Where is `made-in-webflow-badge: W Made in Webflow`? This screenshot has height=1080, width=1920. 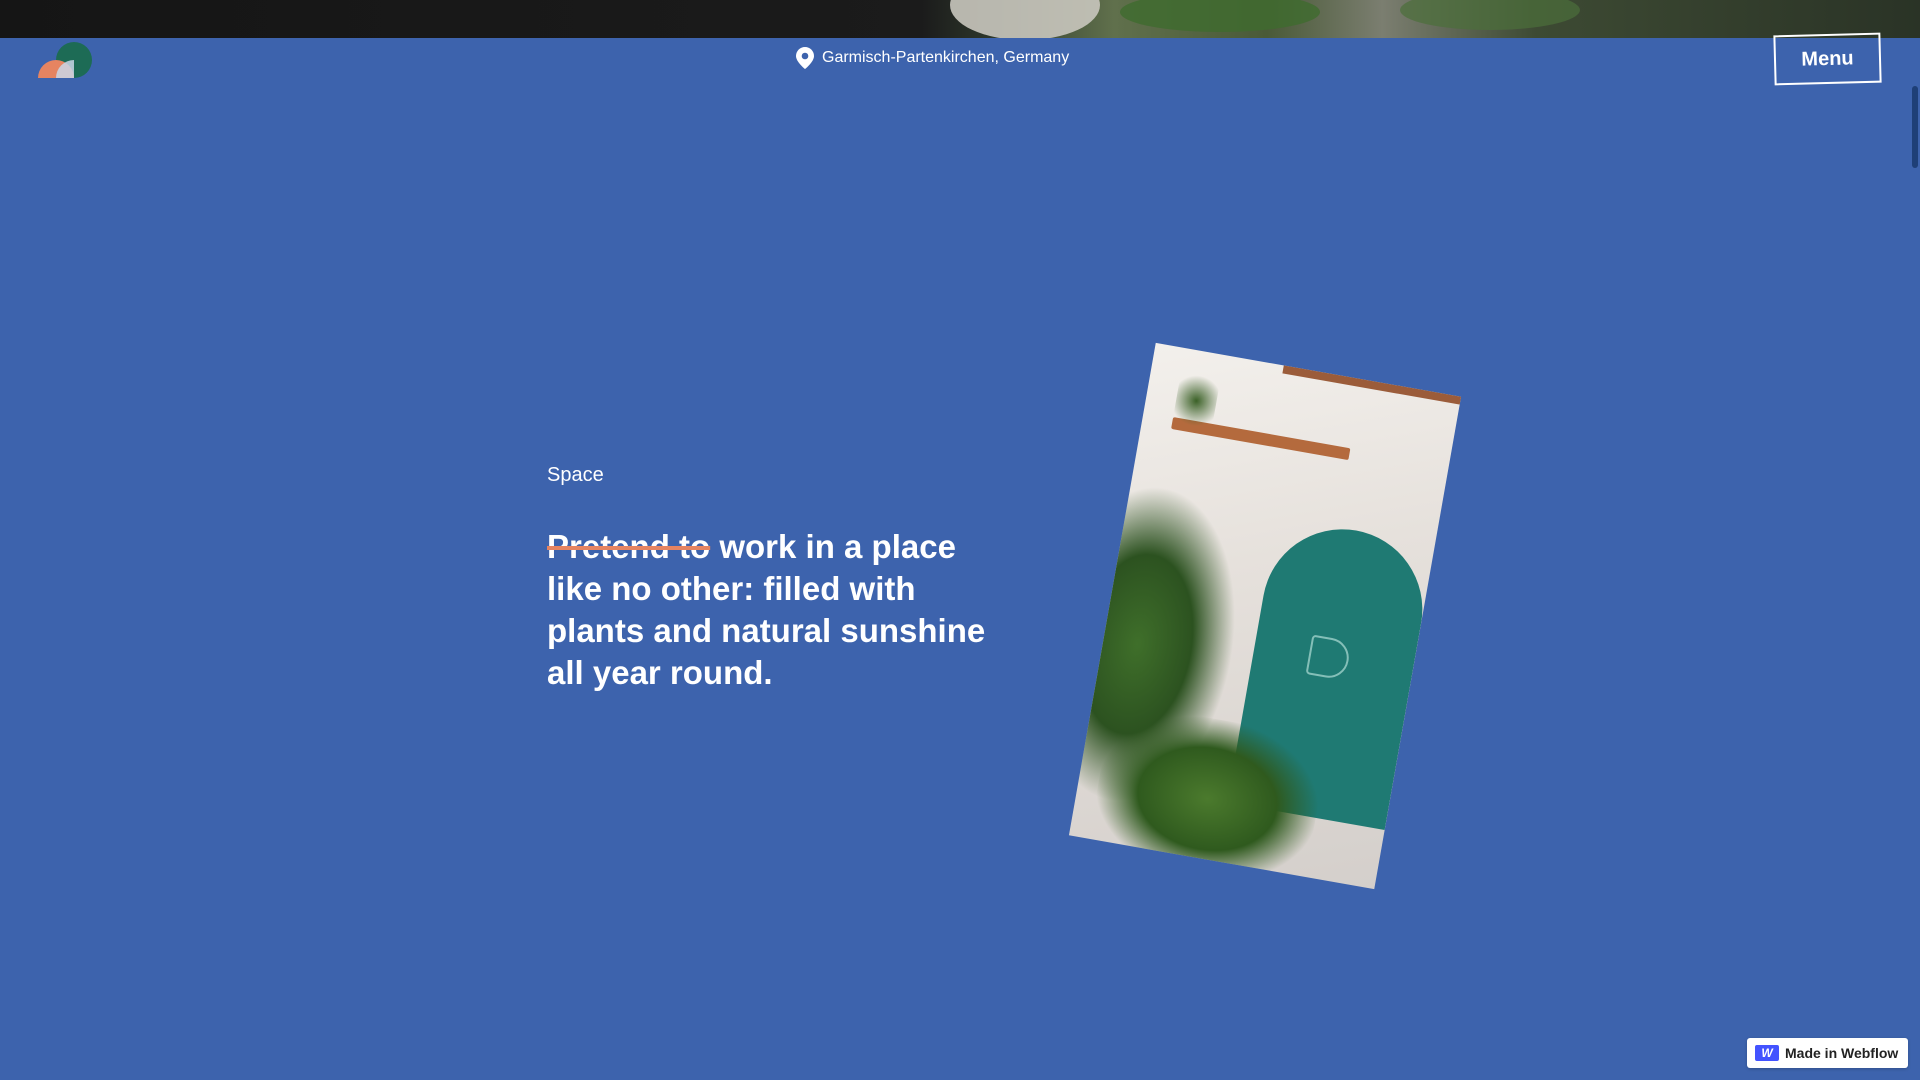
made-in-webflow-badge: W Made in Webflow is located at coordinates (1827, 1053).